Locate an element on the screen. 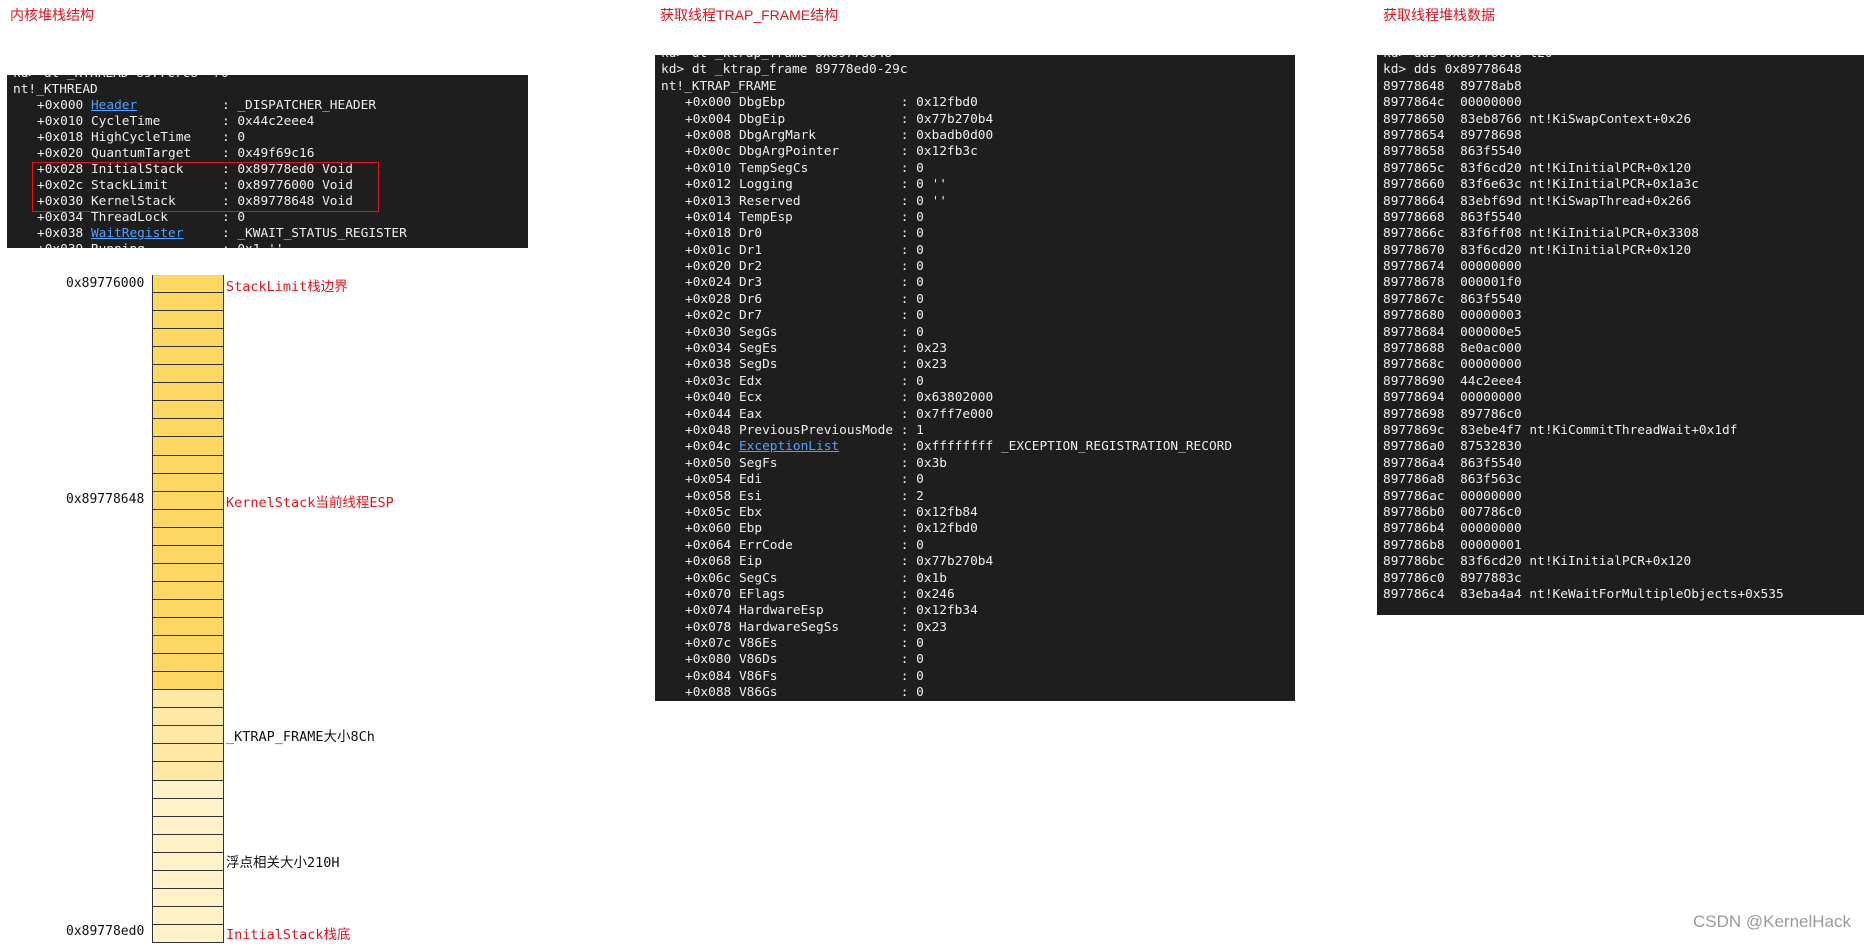 The width and height of the screenshot is (1873, 946). field-value: : 0x23 is located at coordinates (923, 365).